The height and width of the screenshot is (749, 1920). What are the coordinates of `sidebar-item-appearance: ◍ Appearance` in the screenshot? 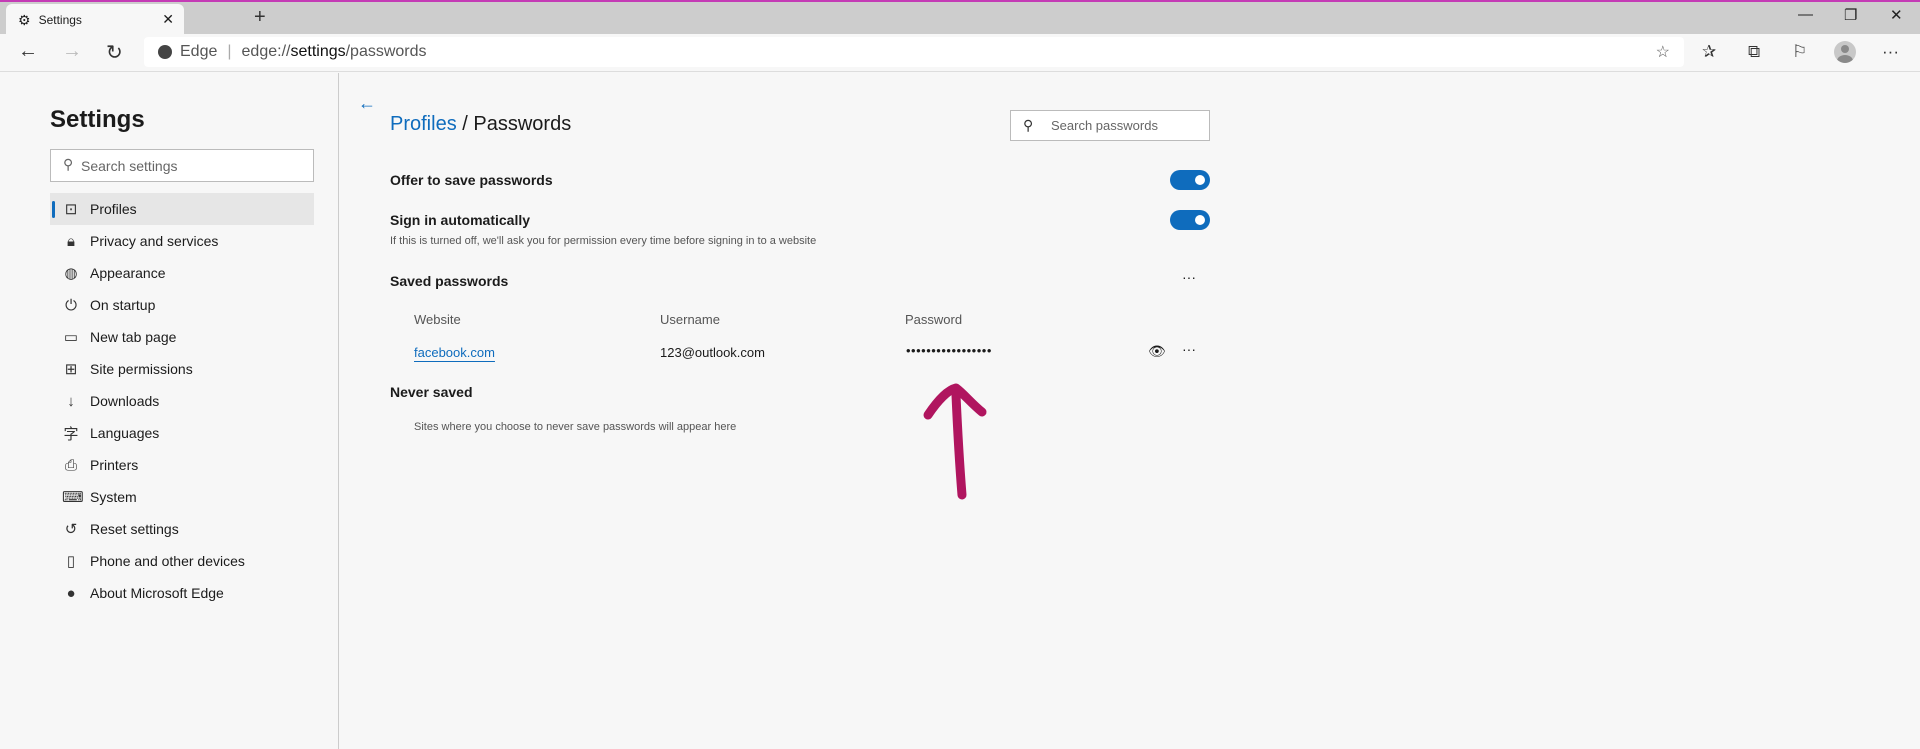 It's located at (182, 273).